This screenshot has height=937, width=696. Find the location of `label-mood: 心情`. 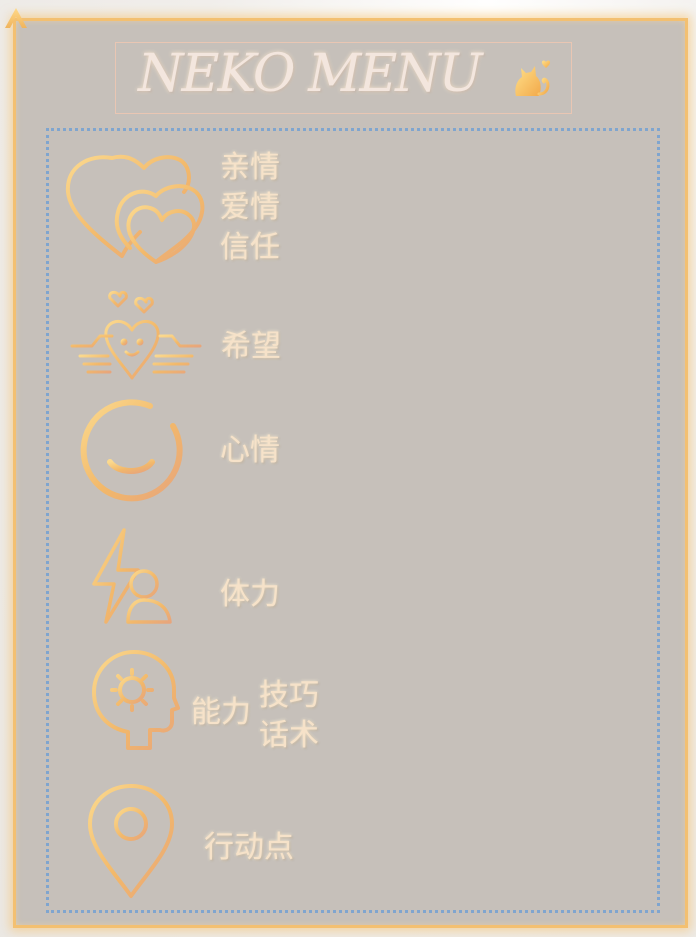

label-mood: 心情 is located at coordinates (250, 450).